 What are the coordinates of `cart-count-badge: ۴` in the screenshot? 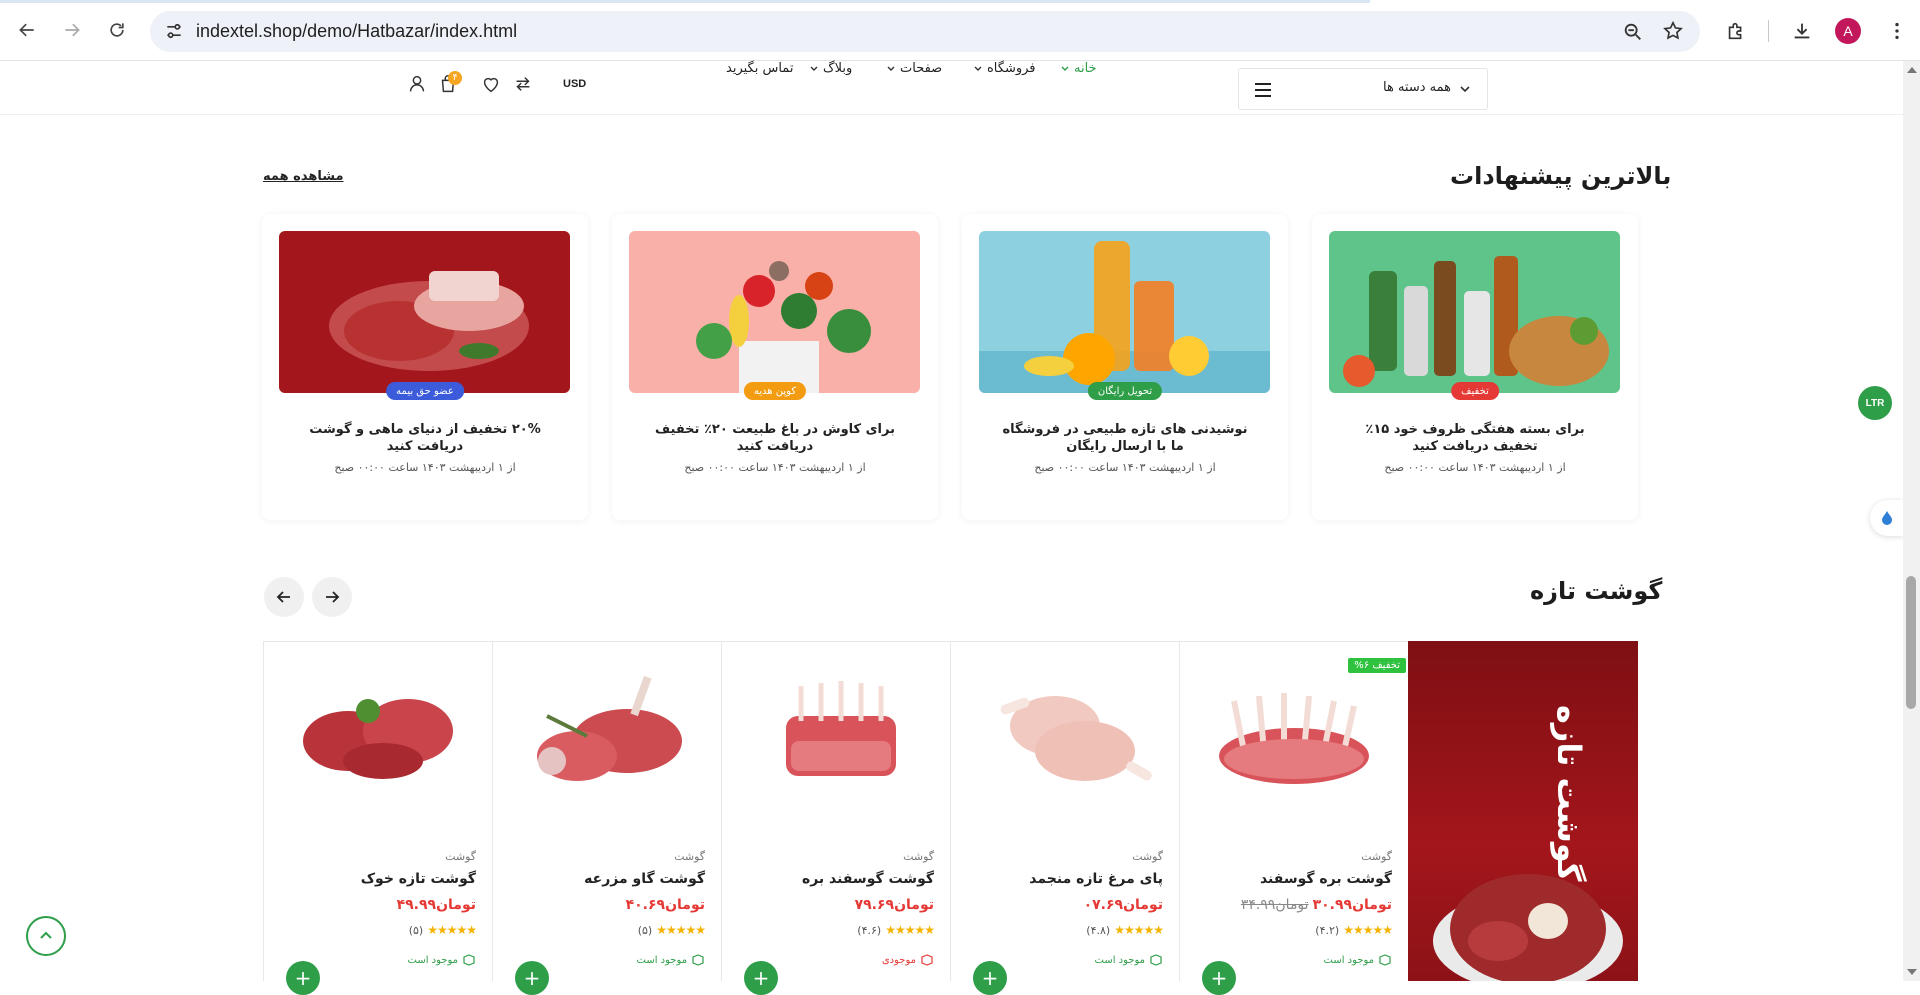 It's located at (455, 78).